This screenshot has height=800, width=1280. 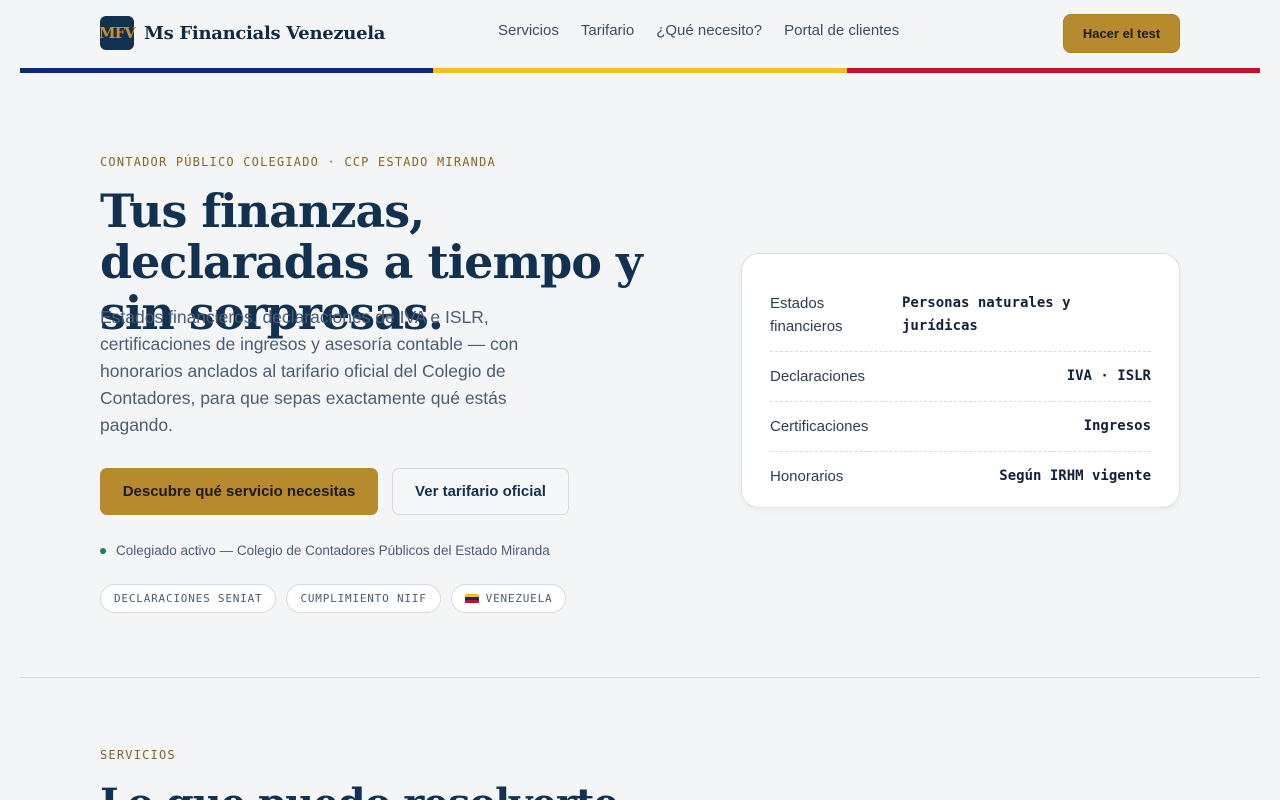 What do you see at coordinates (1117, 426) in the screenshot?
I see `card-row-value: Ingresos` at bounding box center [1117, 426].